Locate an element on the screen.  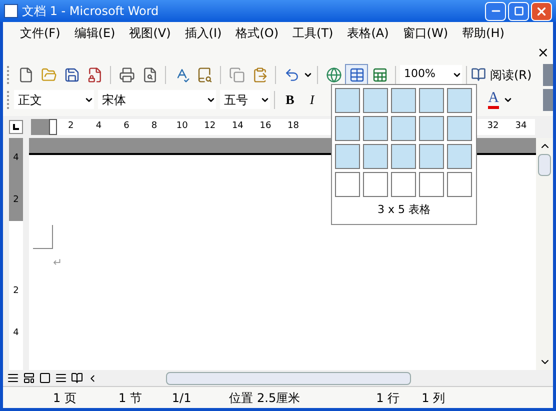
status-field: 1 页 is located at coordinates (64, 397).